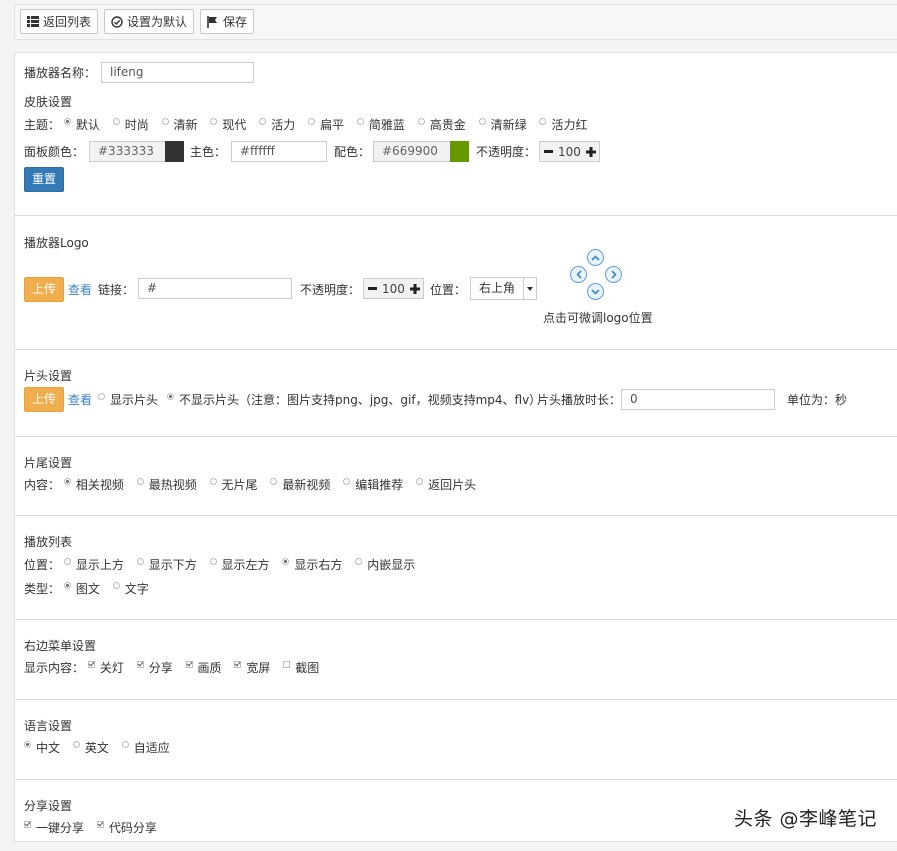  I want to click on outro-option: 最热视频, so click(166, 484).